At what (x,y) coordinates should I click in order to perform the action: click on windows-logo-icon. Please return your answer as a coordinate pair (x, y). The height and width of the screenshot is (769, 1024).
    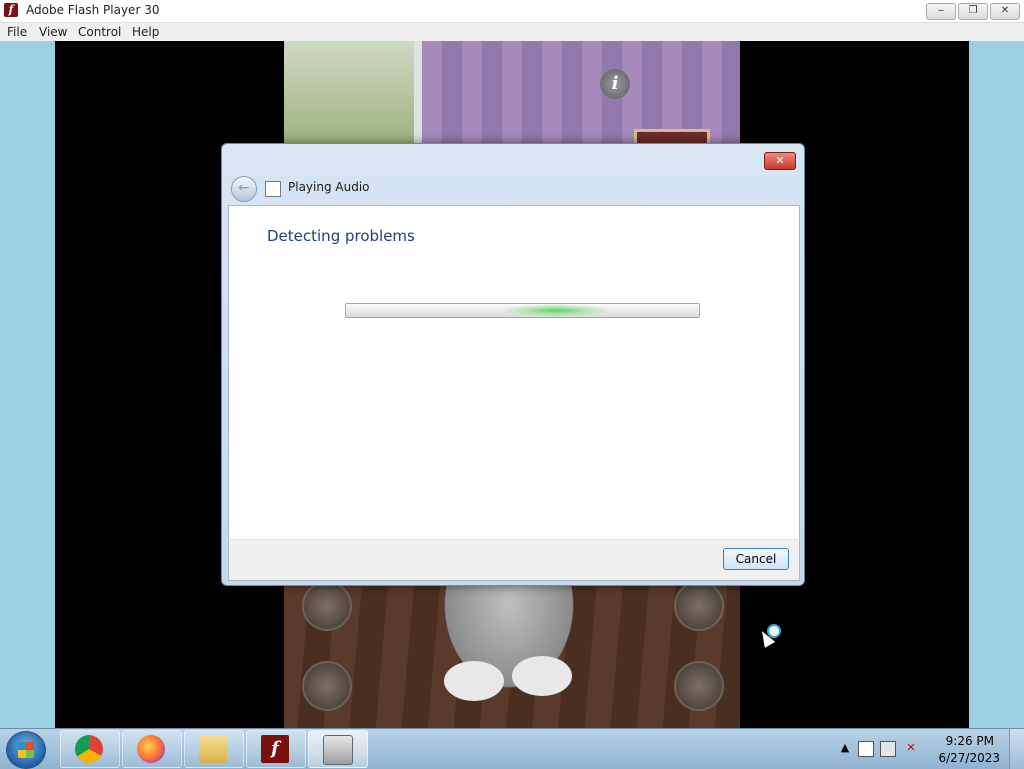
    Looking at the image, I should click on (26, 750).